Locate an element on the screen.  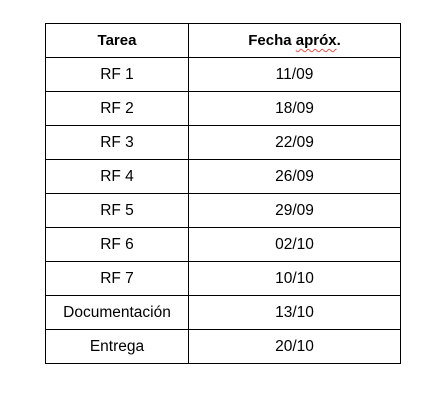
table-row: RF 7 10/10 is located at coordinates (223, 278).